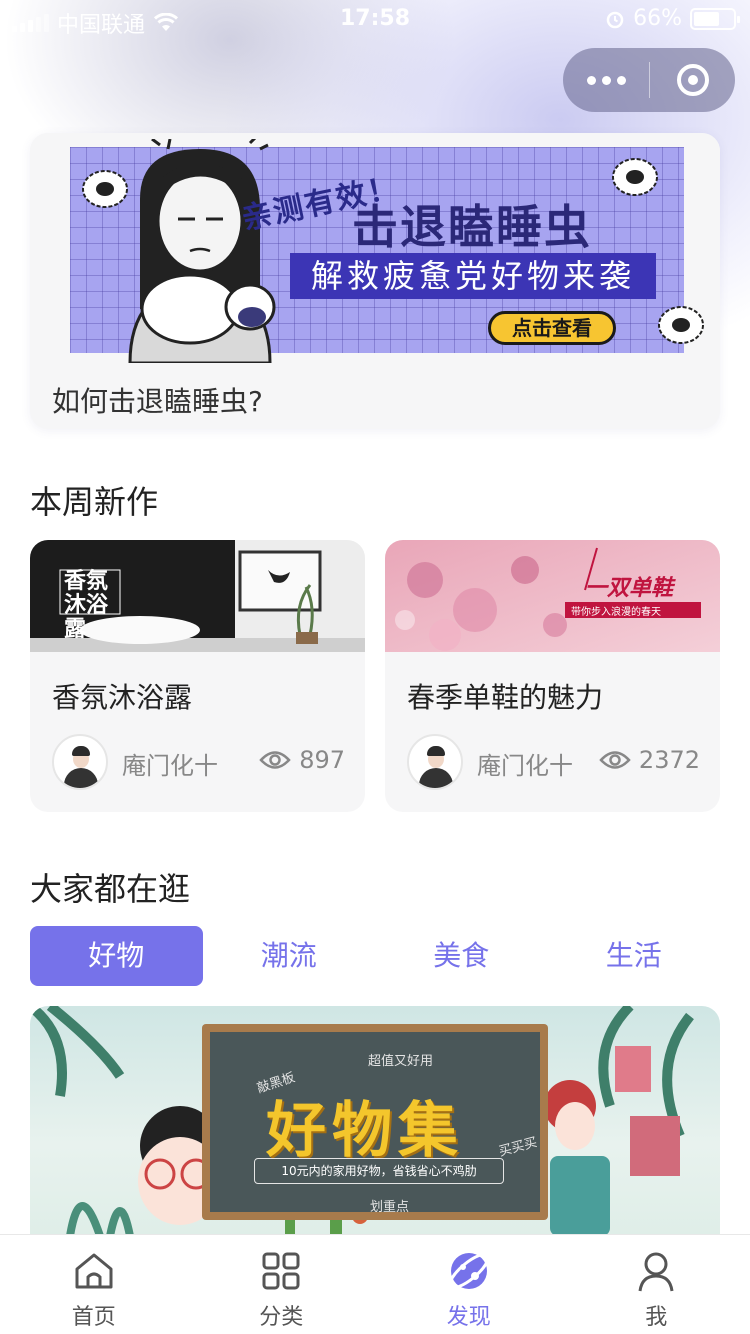  Describe the element at coordinates (468, 1317) in the screenshot. I see `tab-label: 发现` at that location.